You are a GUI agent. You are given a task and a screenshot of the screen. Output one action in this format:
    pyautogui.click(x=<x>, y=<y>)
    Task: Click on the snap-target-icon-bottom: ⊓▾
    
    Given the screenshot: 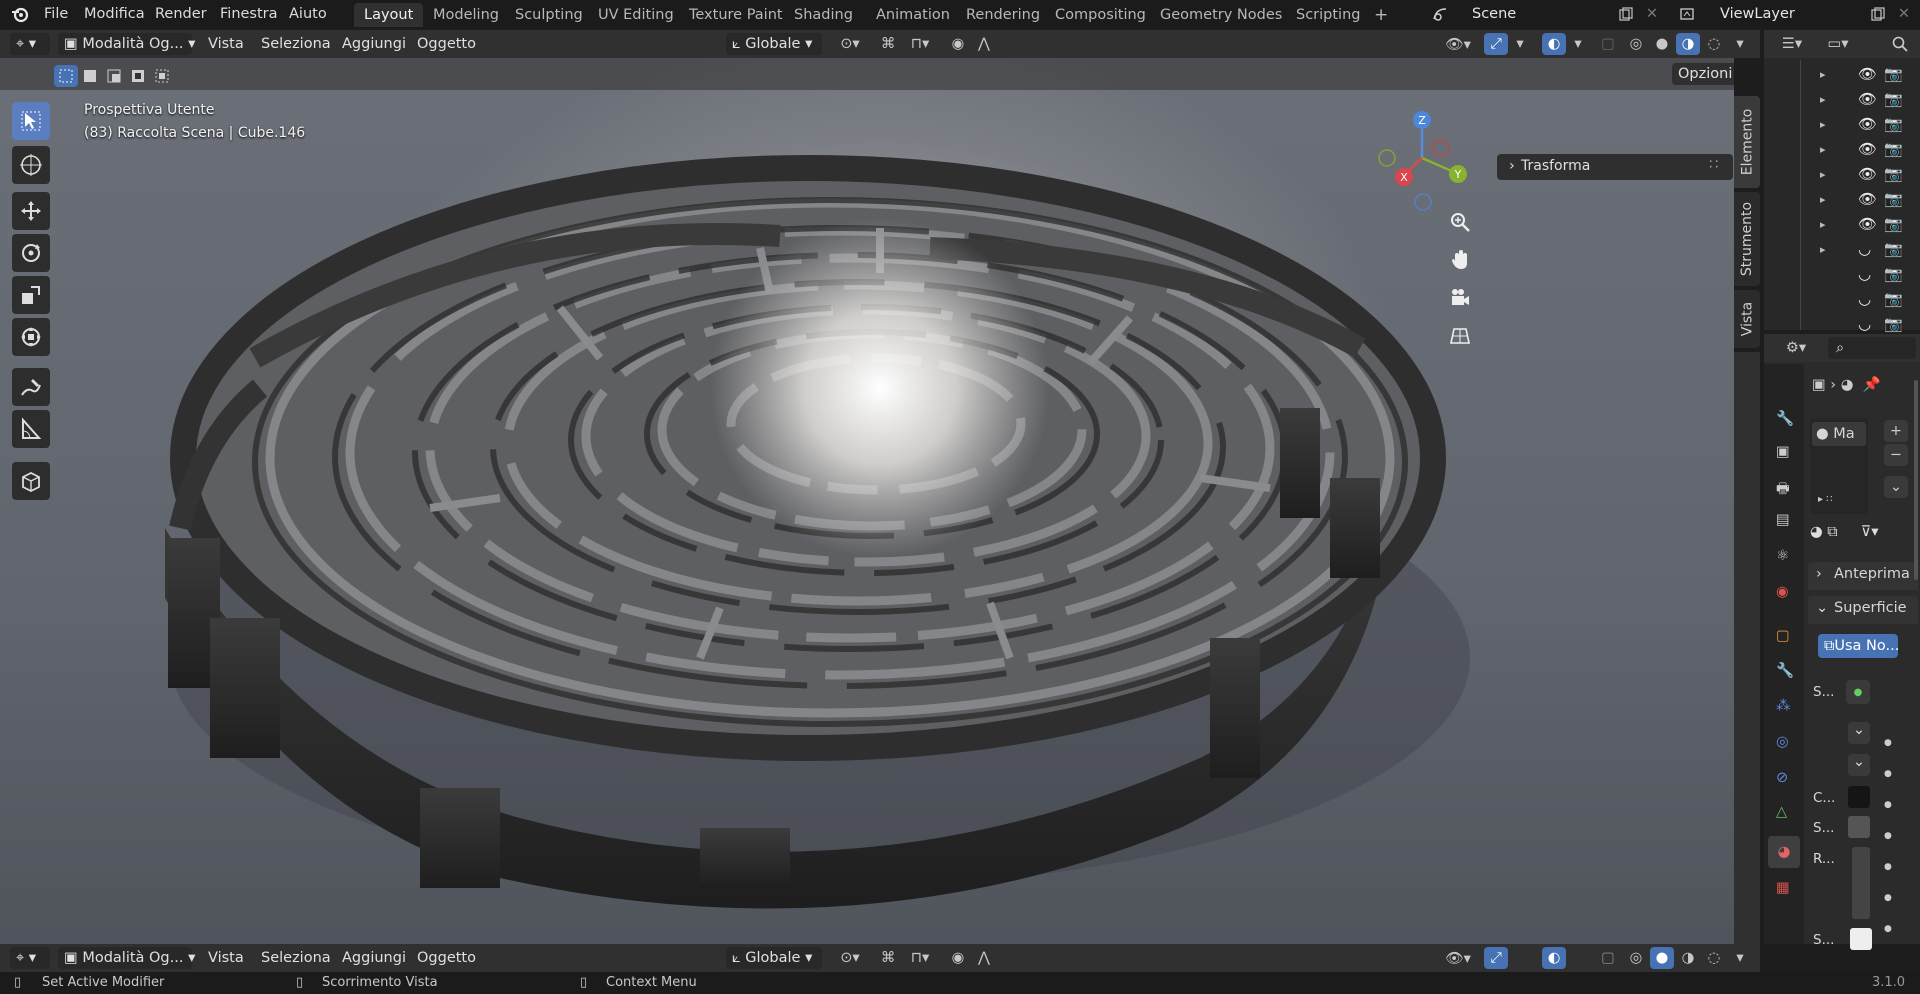 What is the action you would take?
    pyautogui.click(x=920, y=958)
    